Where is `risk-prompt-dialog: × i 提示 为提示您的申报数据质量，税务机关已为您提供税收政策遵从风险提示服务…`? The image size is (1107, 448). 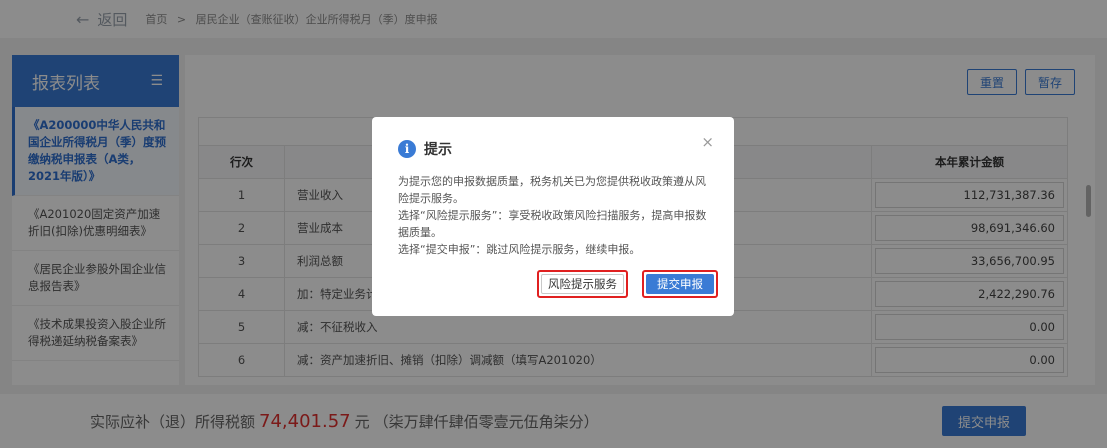 risk-prompt-dialog: × i 提示 为提示您的申报数据质量，税务机关已为您提供税收政策遵从风险提示服务… is located at coordinates (553, 216).